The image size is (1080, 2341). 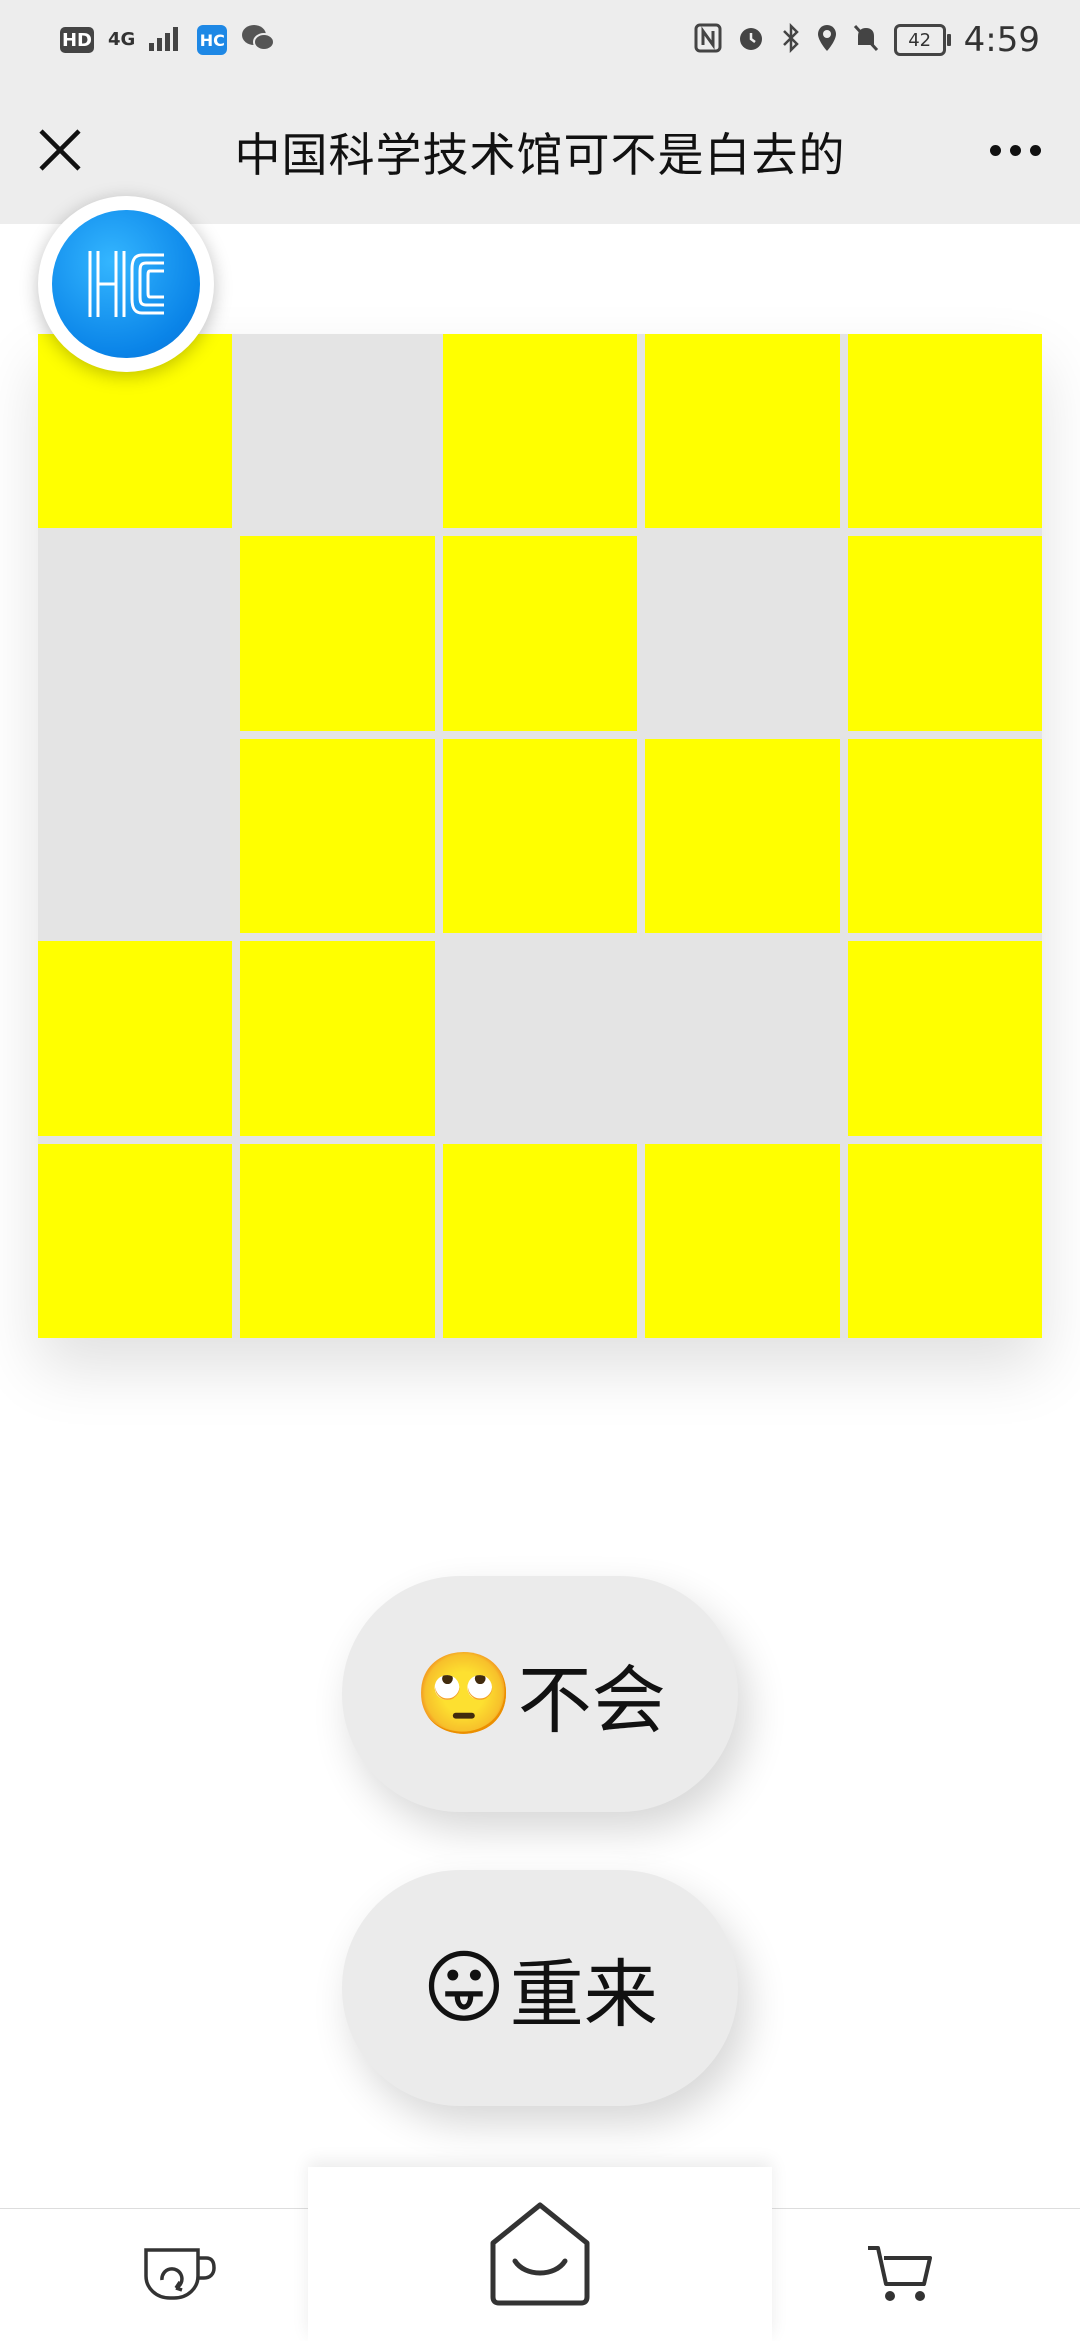 I want to click on more-icon, so click(x=995, y=150).